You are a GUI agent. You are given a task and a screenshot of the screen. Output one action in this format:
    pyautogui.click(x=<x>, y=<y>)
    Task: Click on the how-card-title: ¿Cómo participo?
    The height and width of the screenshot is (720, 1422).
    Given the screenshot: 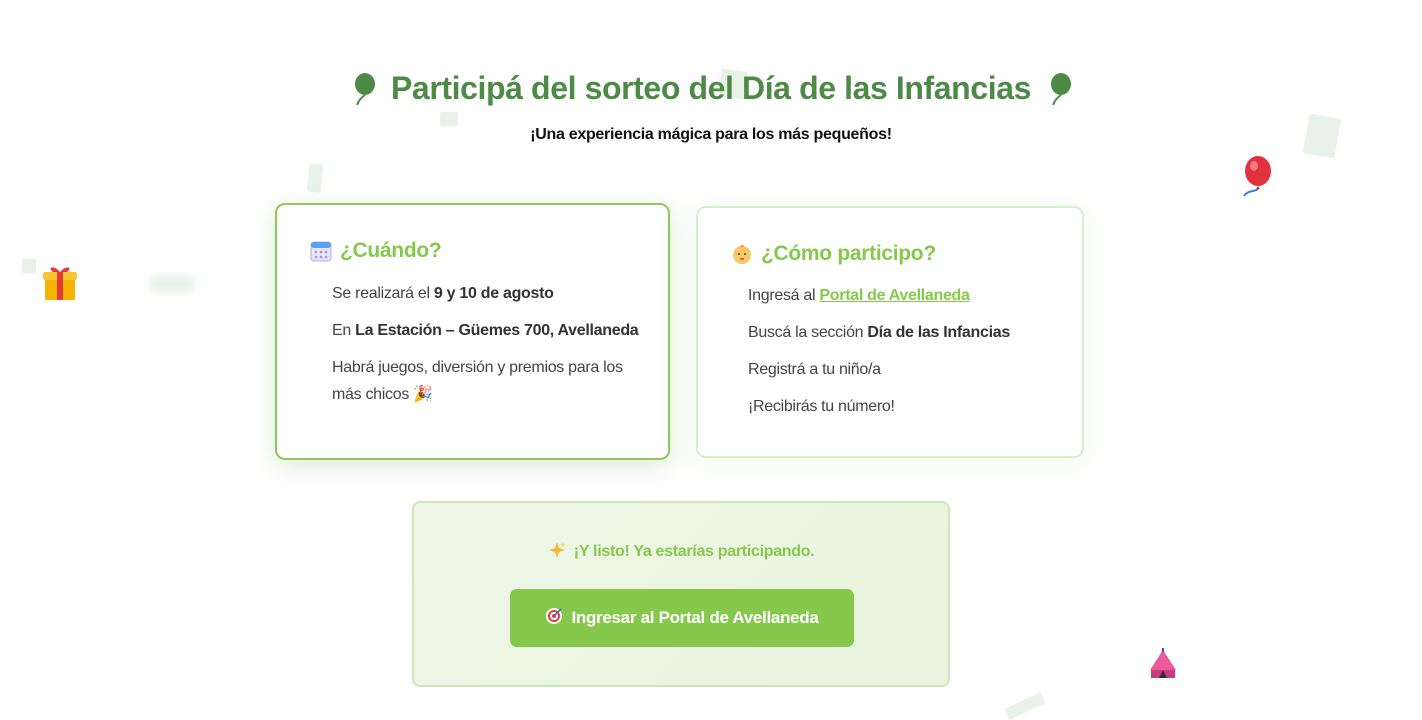 What is the action you would take?
    pyautogui.click(x=848, y=253)
    